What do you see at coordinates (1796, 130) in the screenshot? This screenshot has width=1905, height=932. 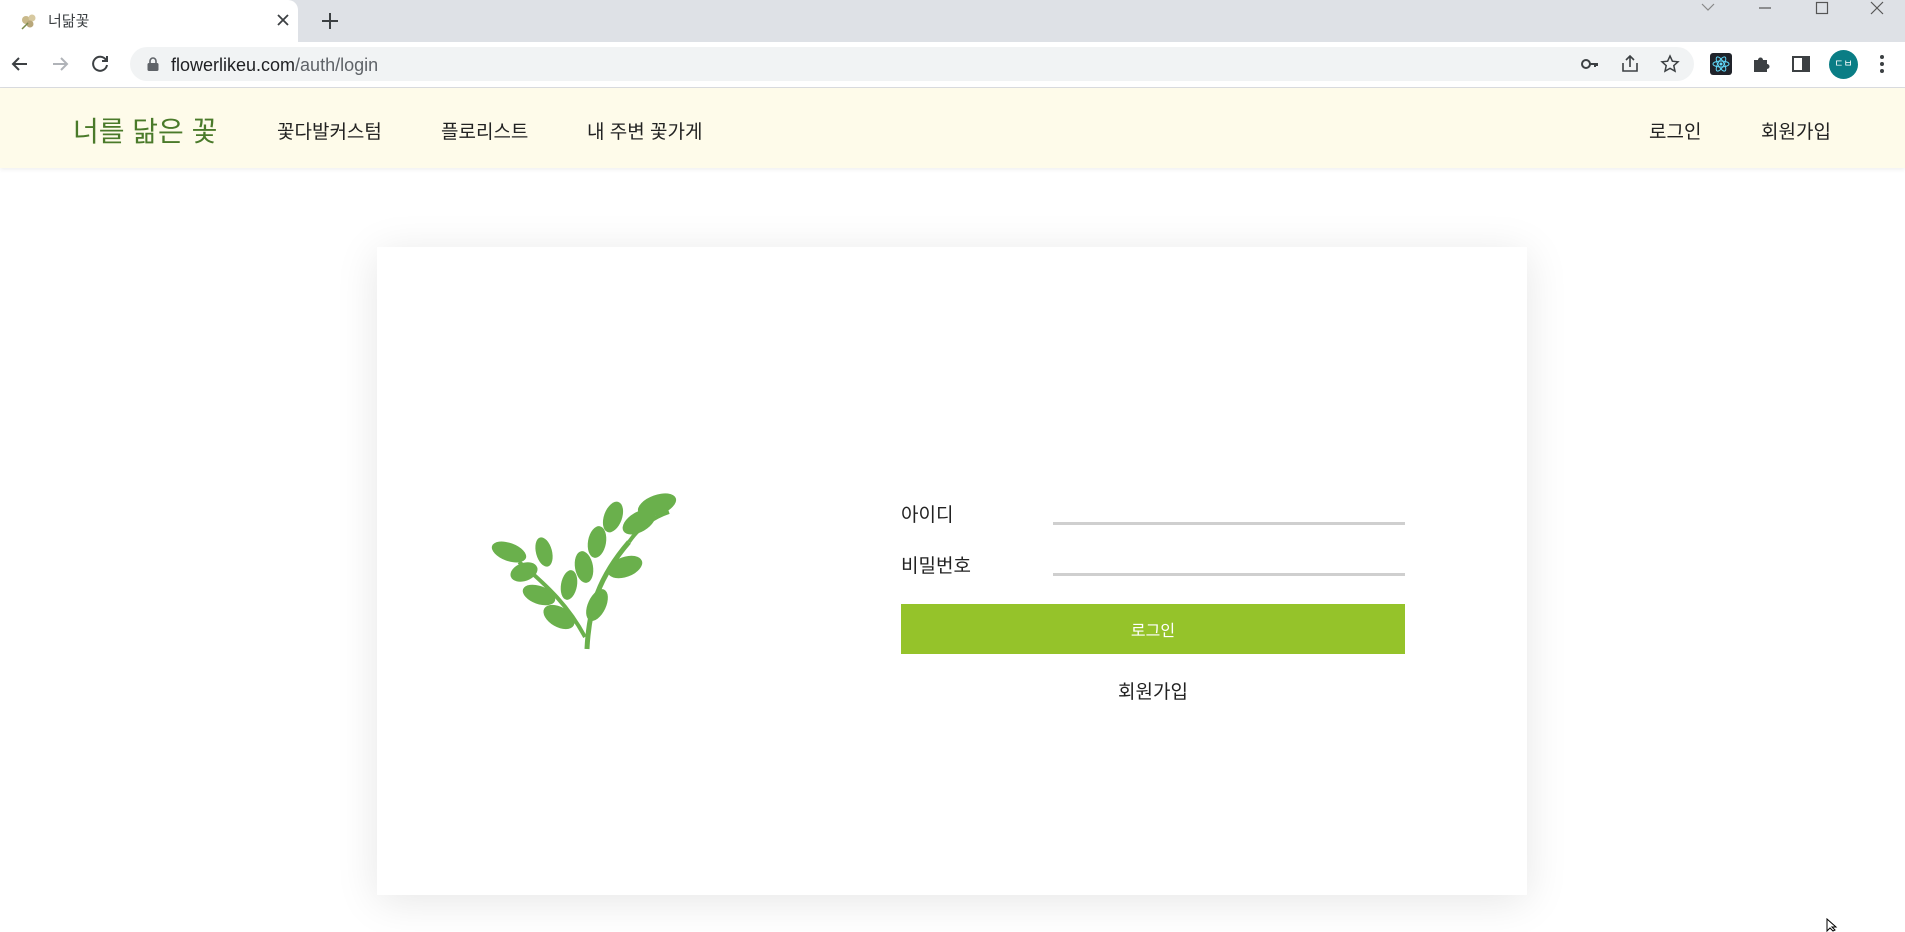 I see `nav-link-signup: 회원가입` at bounding box center [1796, 130].